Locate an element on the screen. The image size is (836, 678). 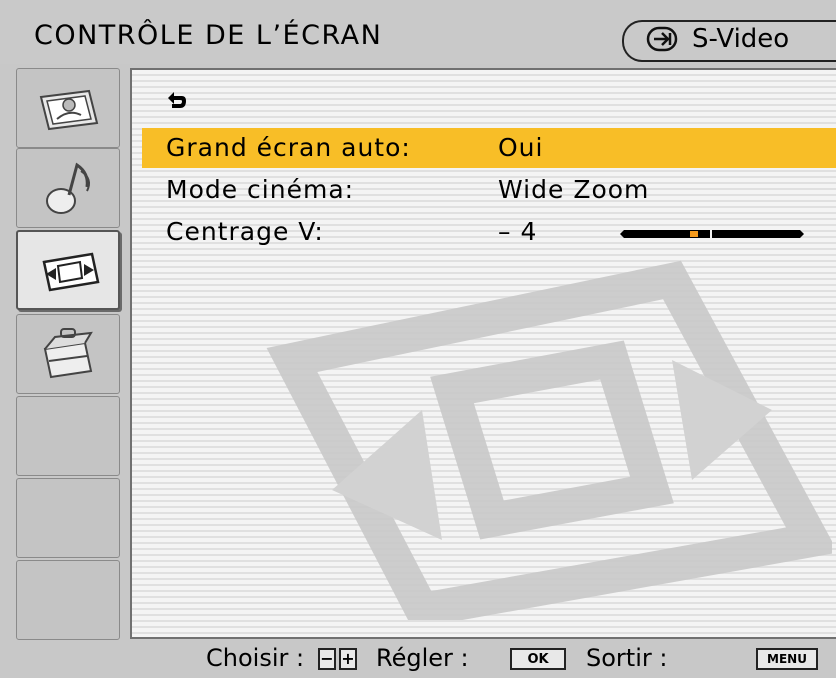
footer-help-bar: Choisir : − + Régler : OK Sortir : MENU is located at coordinates (418, 659).